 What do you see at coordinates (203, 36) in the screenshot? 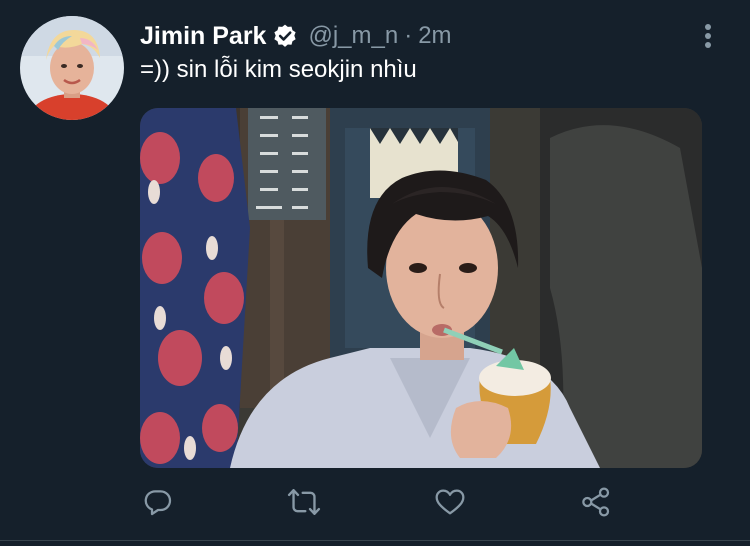
I see `author-name: Jimin Park` at bounding box center [203, 36].